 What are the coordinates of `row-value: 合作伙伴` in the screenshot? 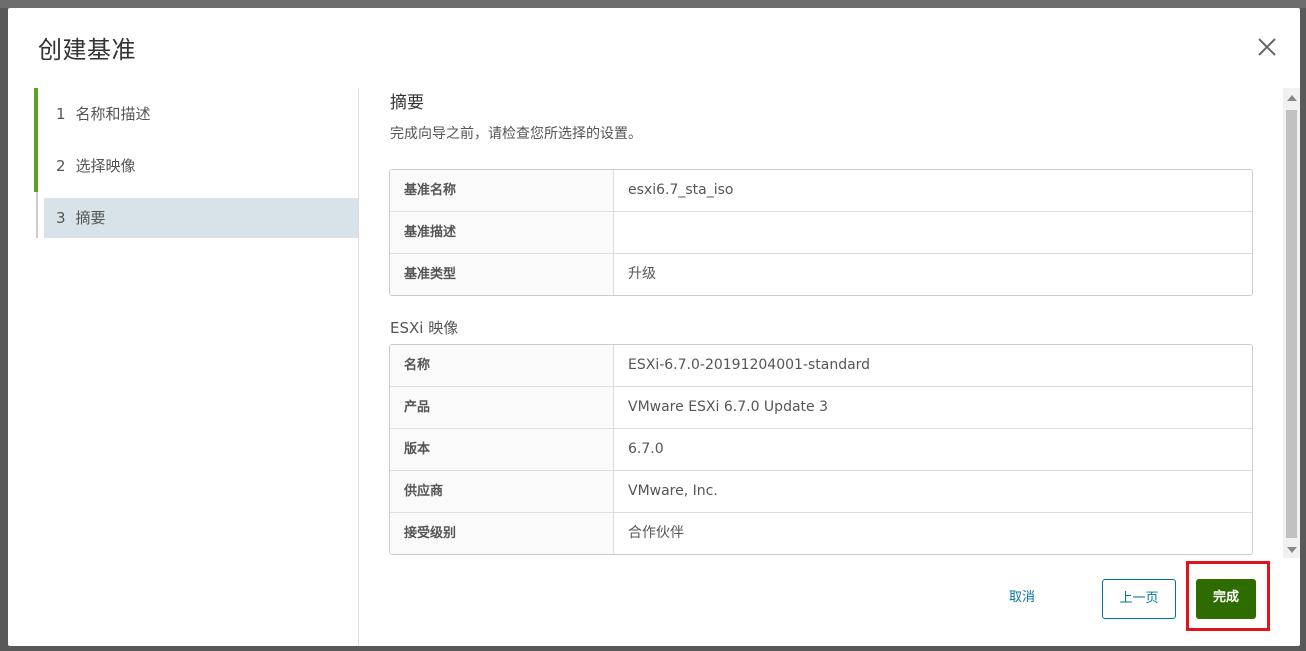 It's located at (656, 533).